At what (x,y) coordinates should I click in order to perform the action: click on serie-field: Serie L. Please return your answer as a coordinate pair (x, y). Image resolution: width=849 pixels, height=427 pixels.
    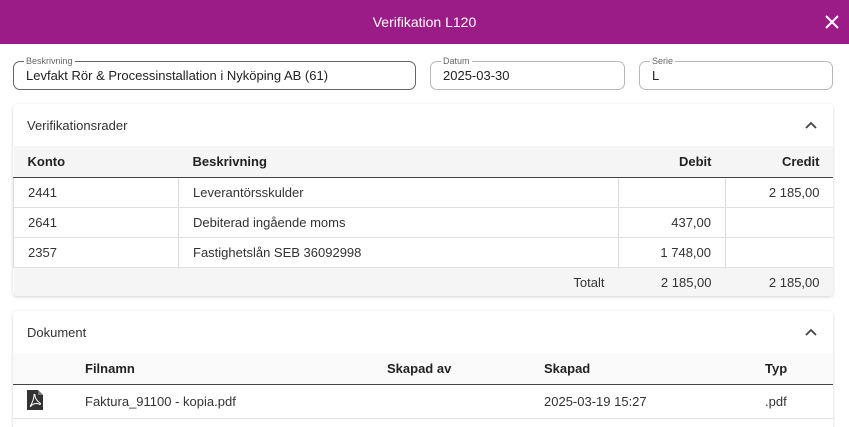
    Looking at the image, I should click on (736, 72).